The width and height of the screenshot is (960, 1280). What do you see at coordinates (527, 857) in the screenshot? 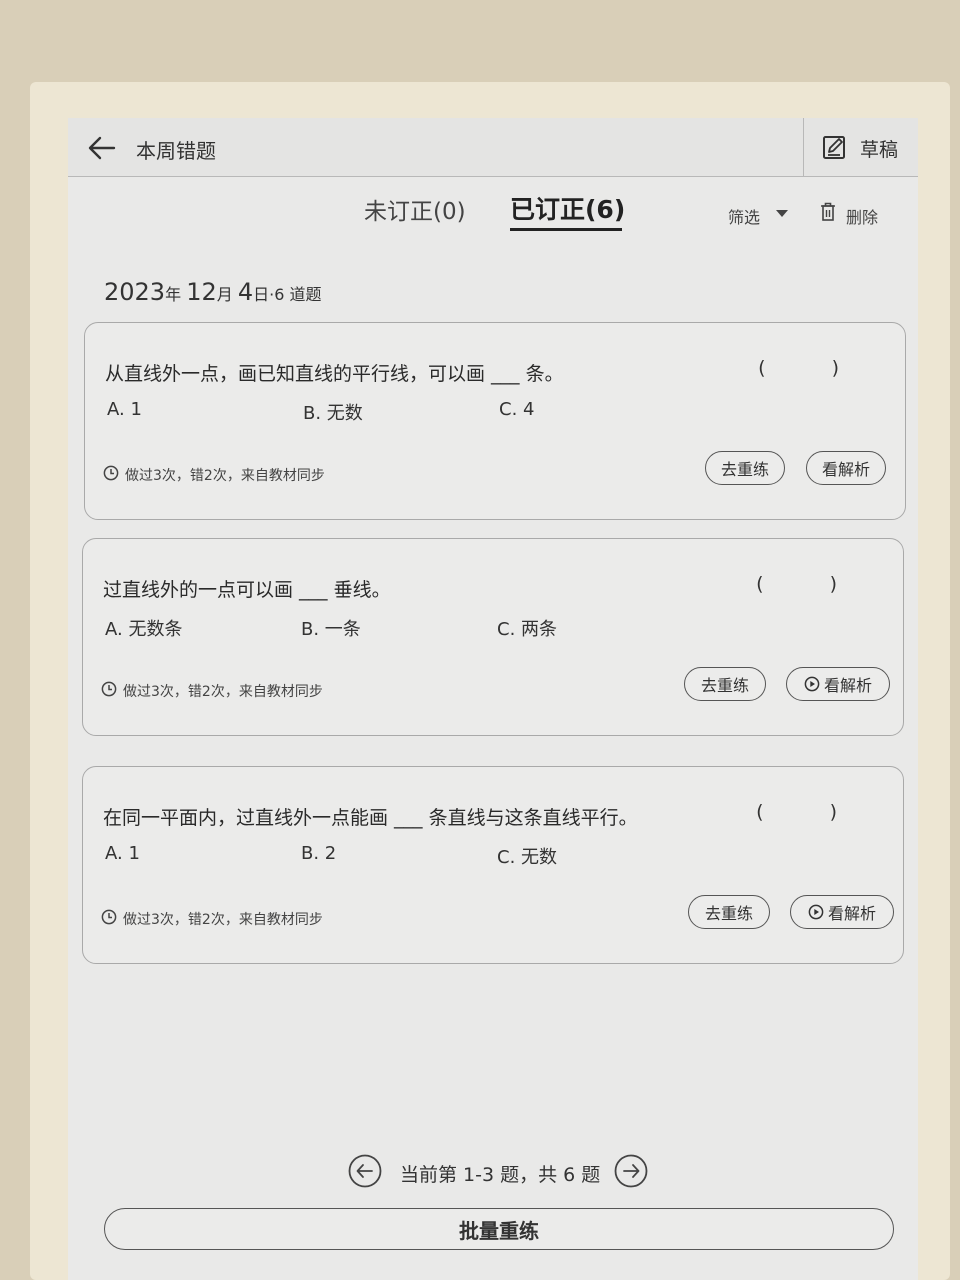
I see `option-c: C. 无数` at bounding box center [527, 857].